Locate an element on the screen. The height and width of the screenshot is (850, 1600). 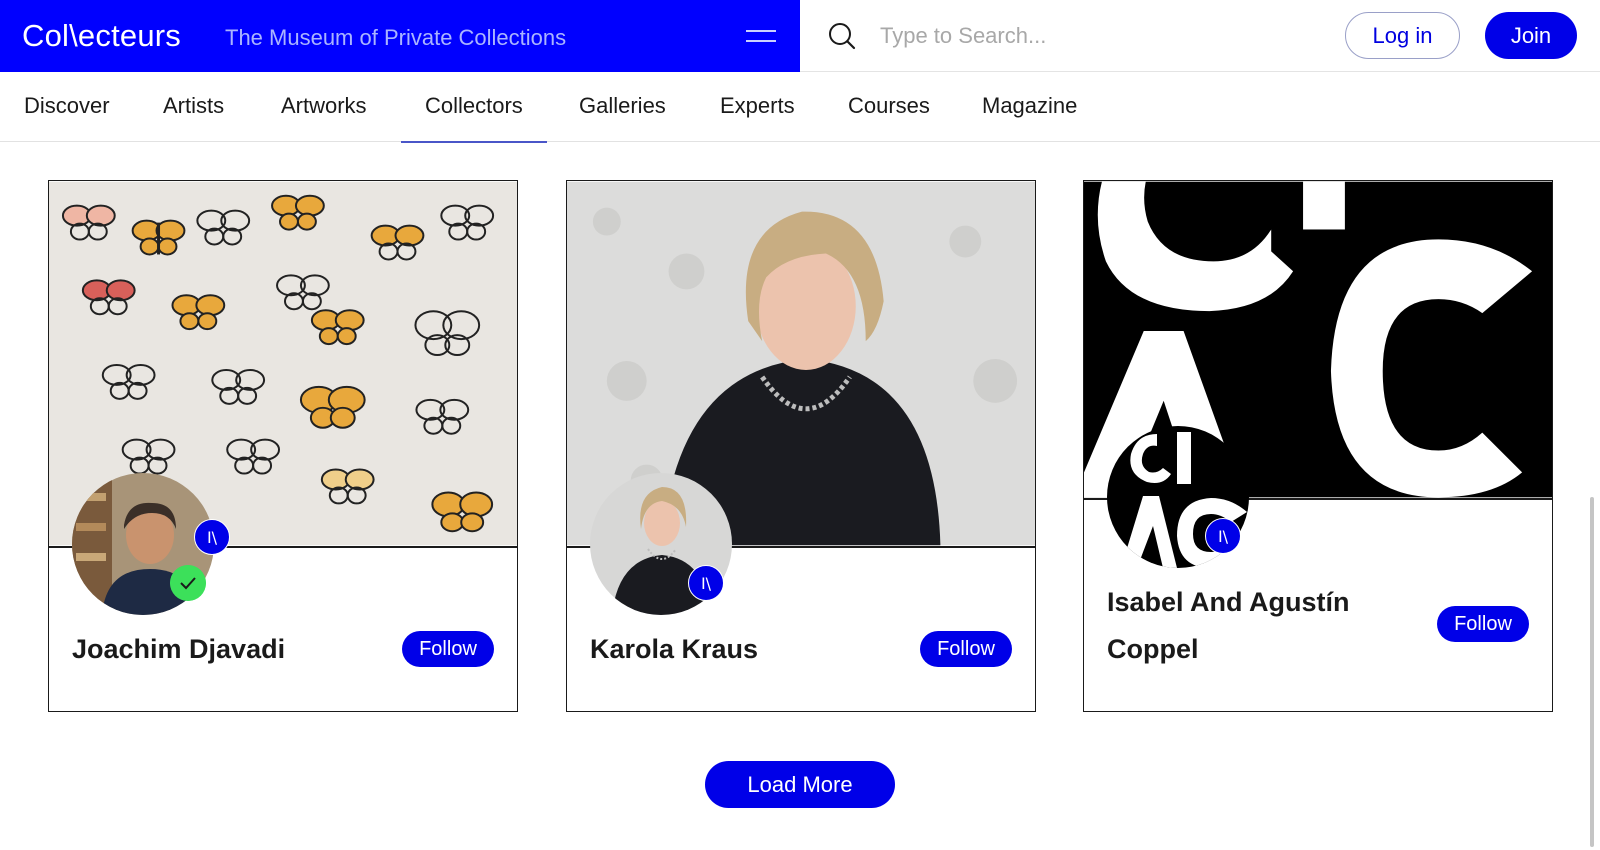
nav-item-magazine: Magazine is located at coordinates (1029, 107).